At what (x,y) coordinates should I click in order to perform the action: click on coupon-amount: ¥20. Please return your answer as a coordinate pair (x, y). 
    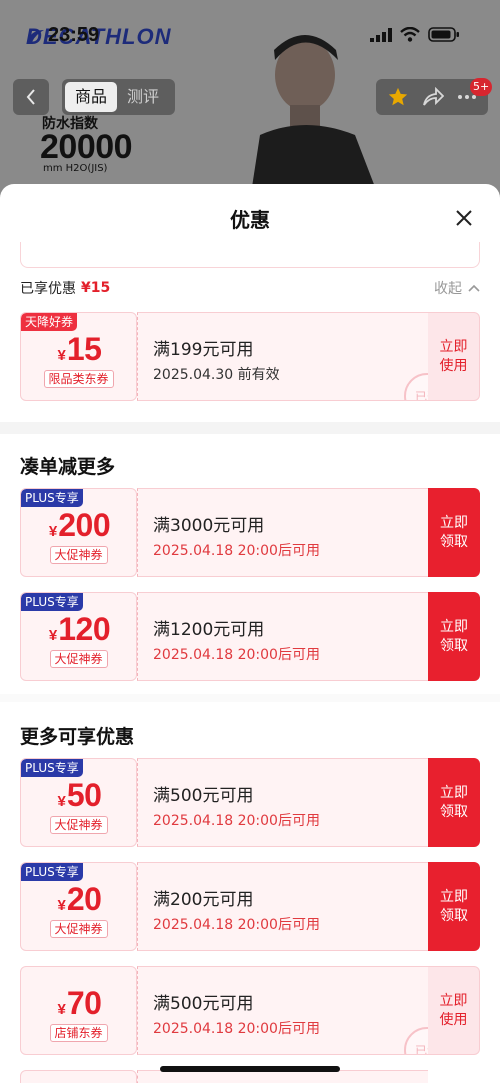
    Looking at the image, I should click on (78, 899).